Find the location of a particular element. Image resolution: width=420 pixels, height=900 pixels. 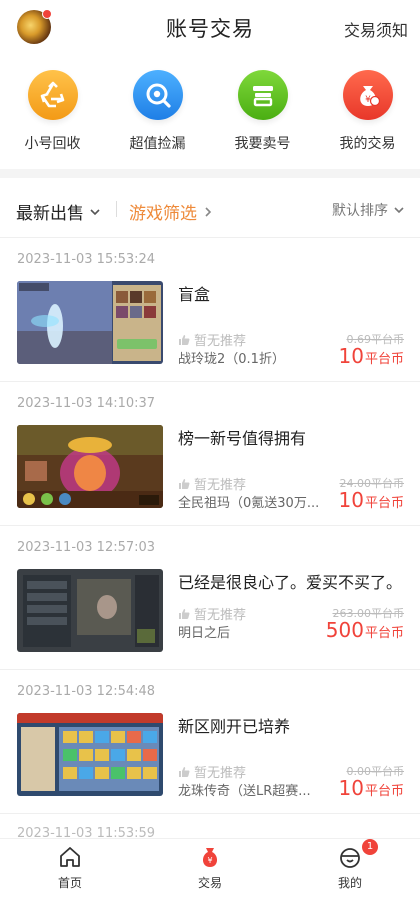

profile-badge: 1 is located at coordinates (370, 847).